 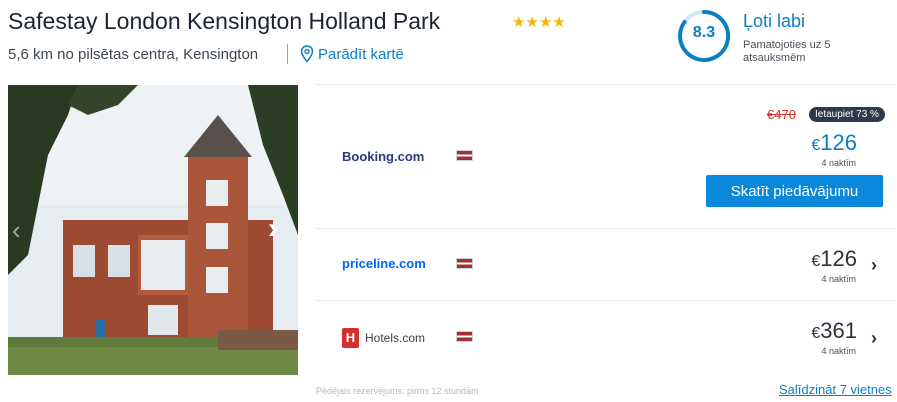 What do you see at coordinates (838, 330) in the screenshot?
I see `price-value: 361` at bounding box center [838, 330].